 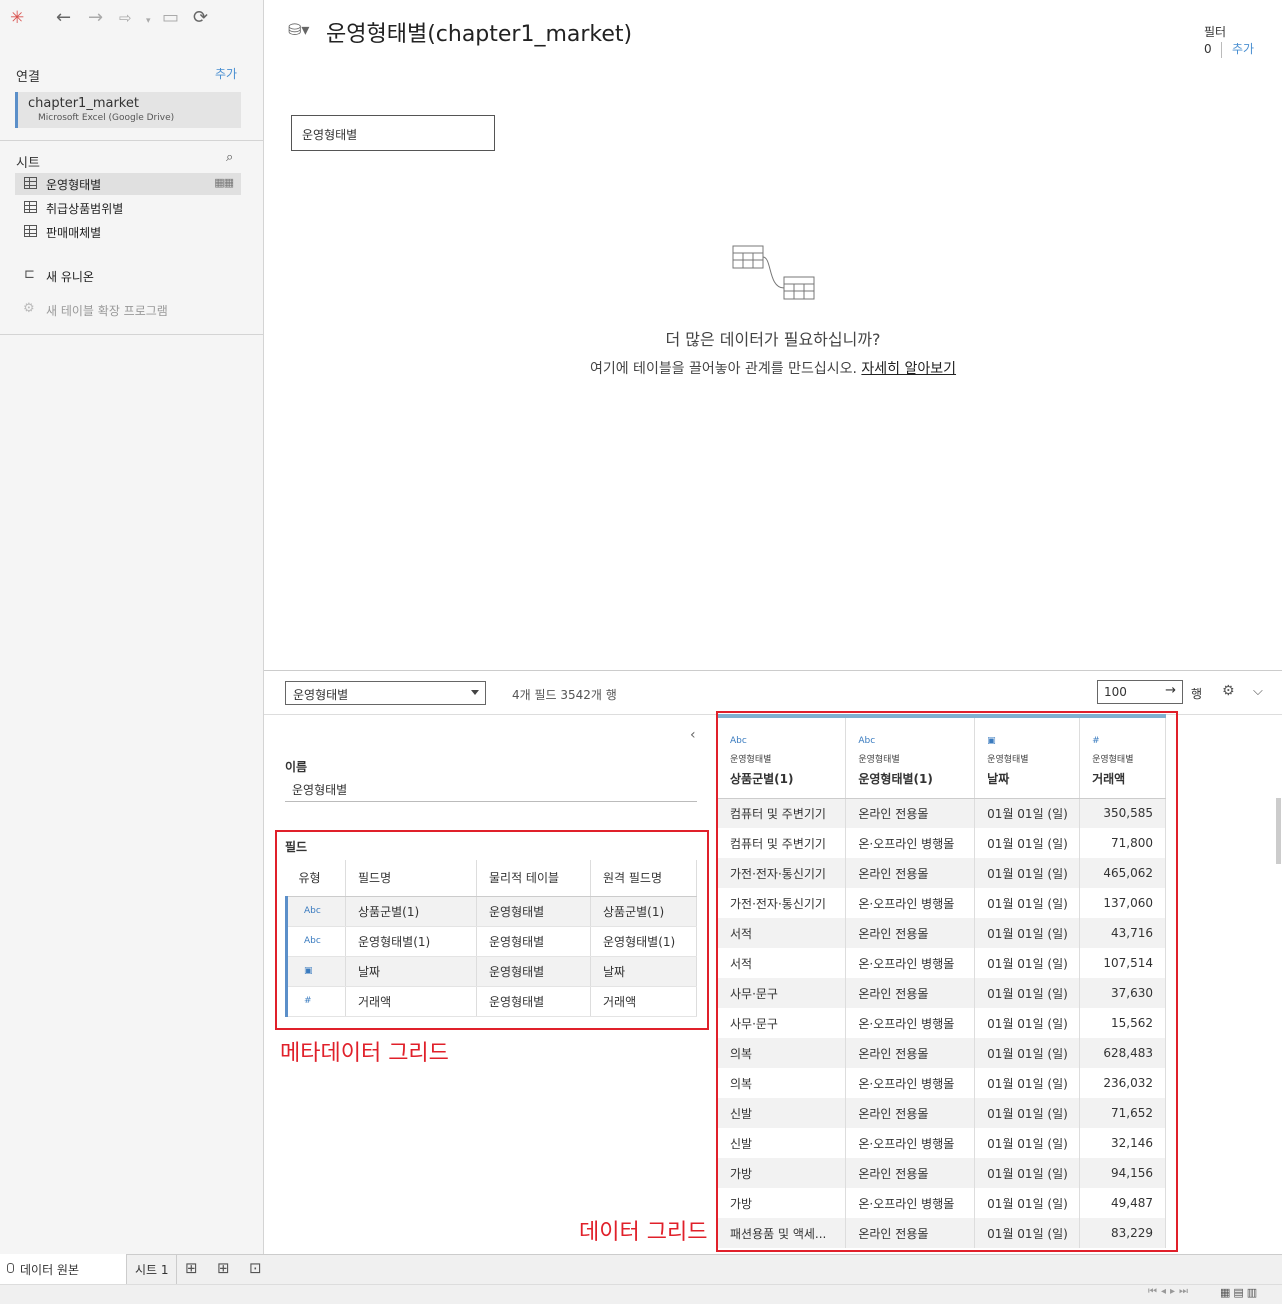 I want to click on learn-more-link: 자세히 알아보기, so click(x=908, y=369).